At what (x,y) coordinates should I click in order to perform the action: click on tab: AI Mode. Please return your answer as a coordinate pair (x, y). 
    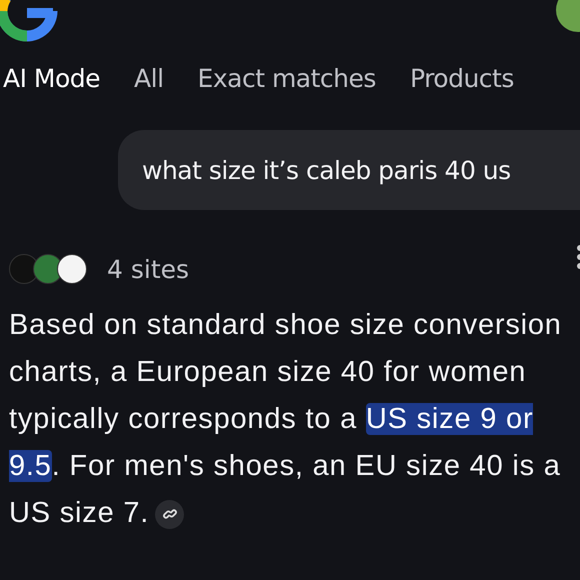
    Looking at the image, I should click on (51, 84).